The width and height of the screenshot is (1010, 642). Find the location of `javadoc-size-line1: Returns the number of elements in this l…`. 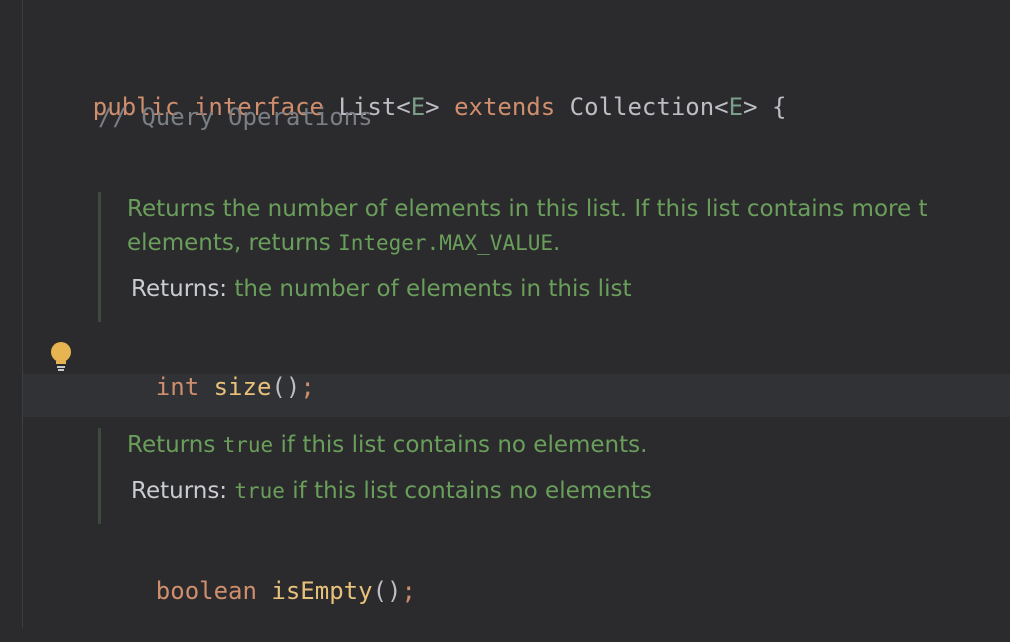

javadoc-size-line1: Returns the number of elements in this l… is located at coordinates (527, 209).